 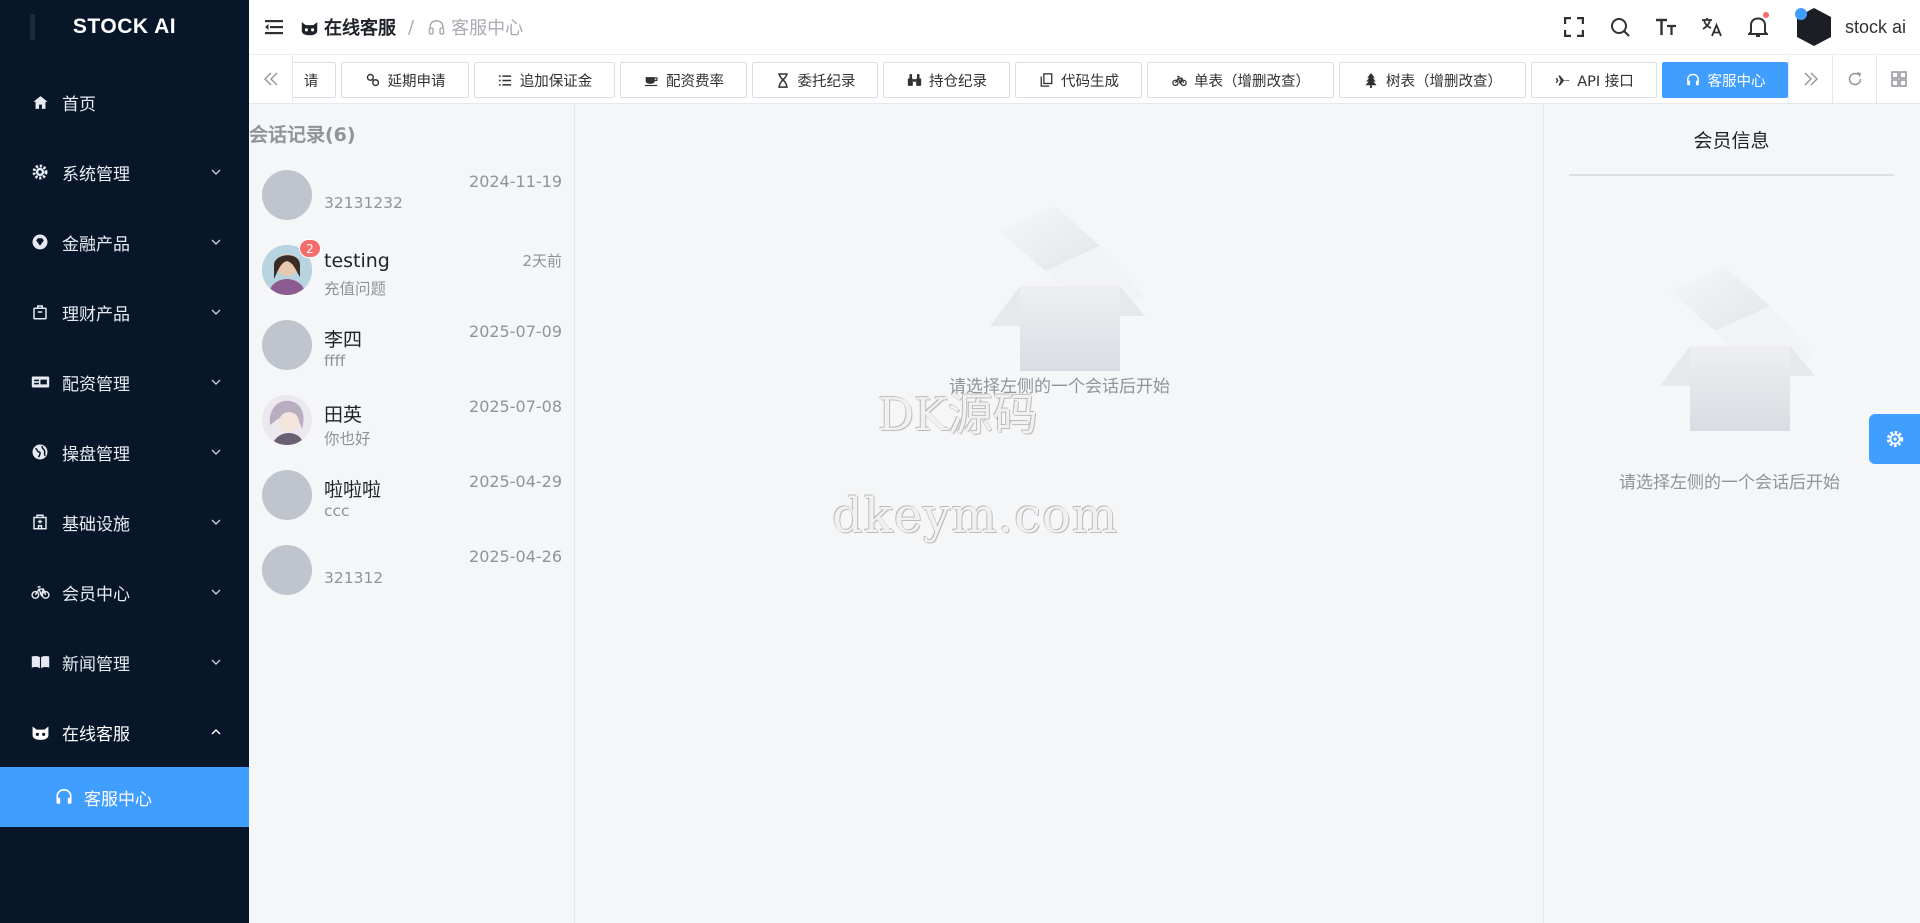 What do you see at coordinates (1252, 81) in the screenshot?
I see `tag-label: 单表（增删改查）` at bounding box center [1252, 81].